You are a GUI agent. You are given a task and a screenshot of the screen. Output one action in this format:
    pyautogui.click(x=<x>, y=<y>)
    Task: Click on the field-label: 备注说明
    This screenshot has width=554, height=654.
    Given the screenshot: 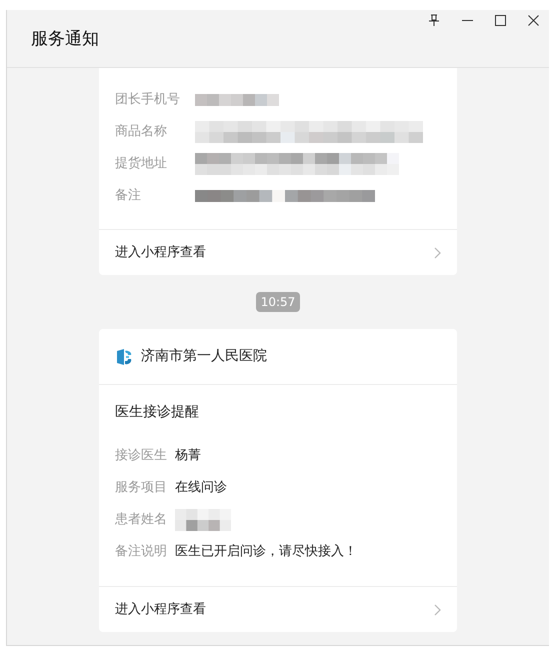 What is the action you would take?
    pyautogui.click(x=141, y=552)
    